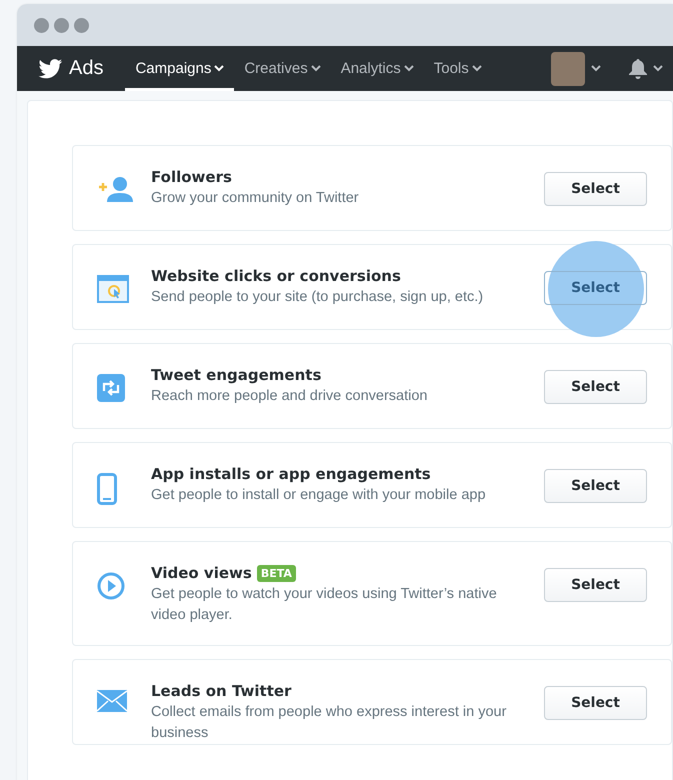 Image resolution: width=673 pixels, height=780 pixels. I want to click on play-icon, so click(111, 586).